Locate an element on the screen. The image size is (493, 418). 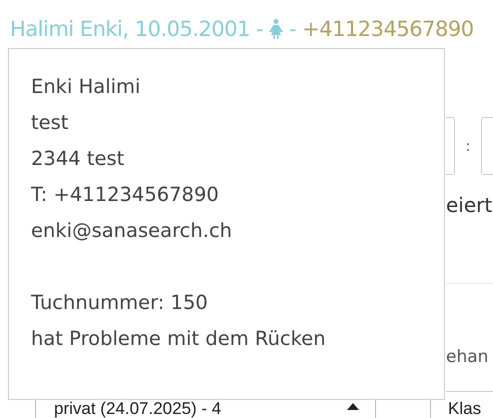
note-line: hat Probleme mit dem Rücken is located at coordinates (178, 339).